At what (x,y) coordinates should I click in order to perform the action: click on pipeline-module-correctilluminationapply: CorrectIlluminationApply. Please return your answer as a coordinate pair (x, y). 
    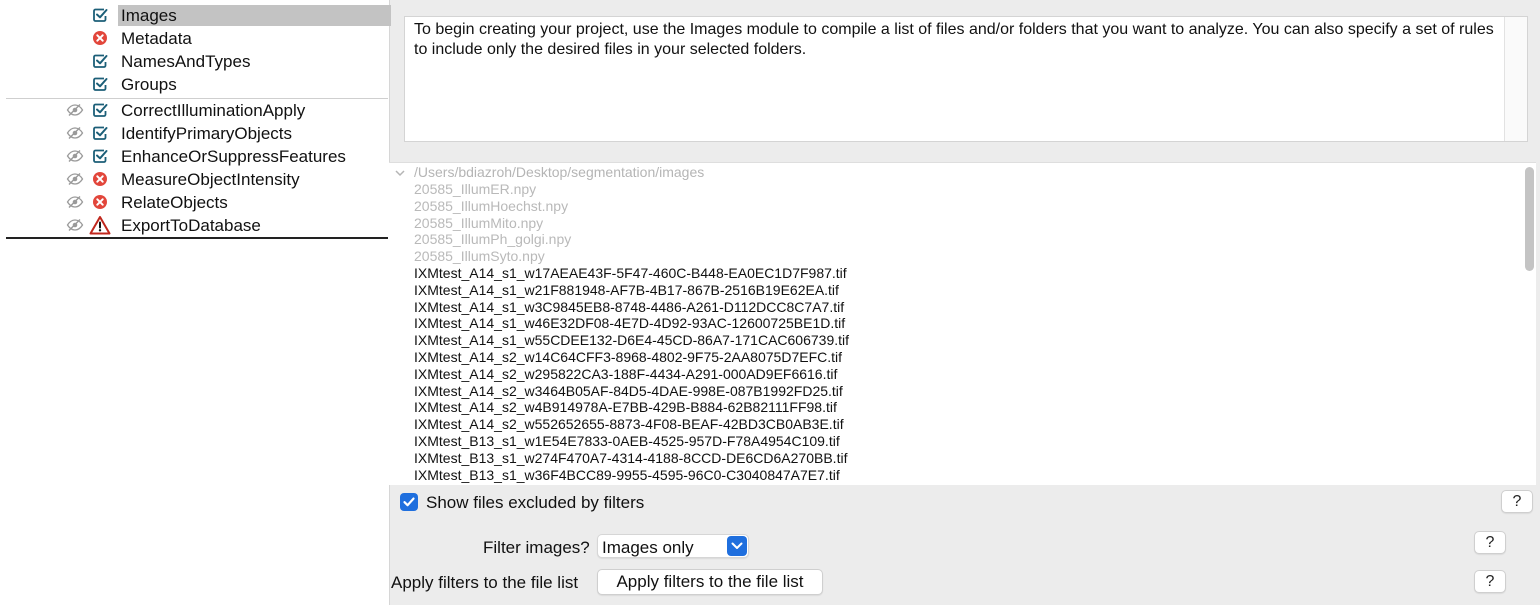
    Looking at the image, I should click on (194, 110).